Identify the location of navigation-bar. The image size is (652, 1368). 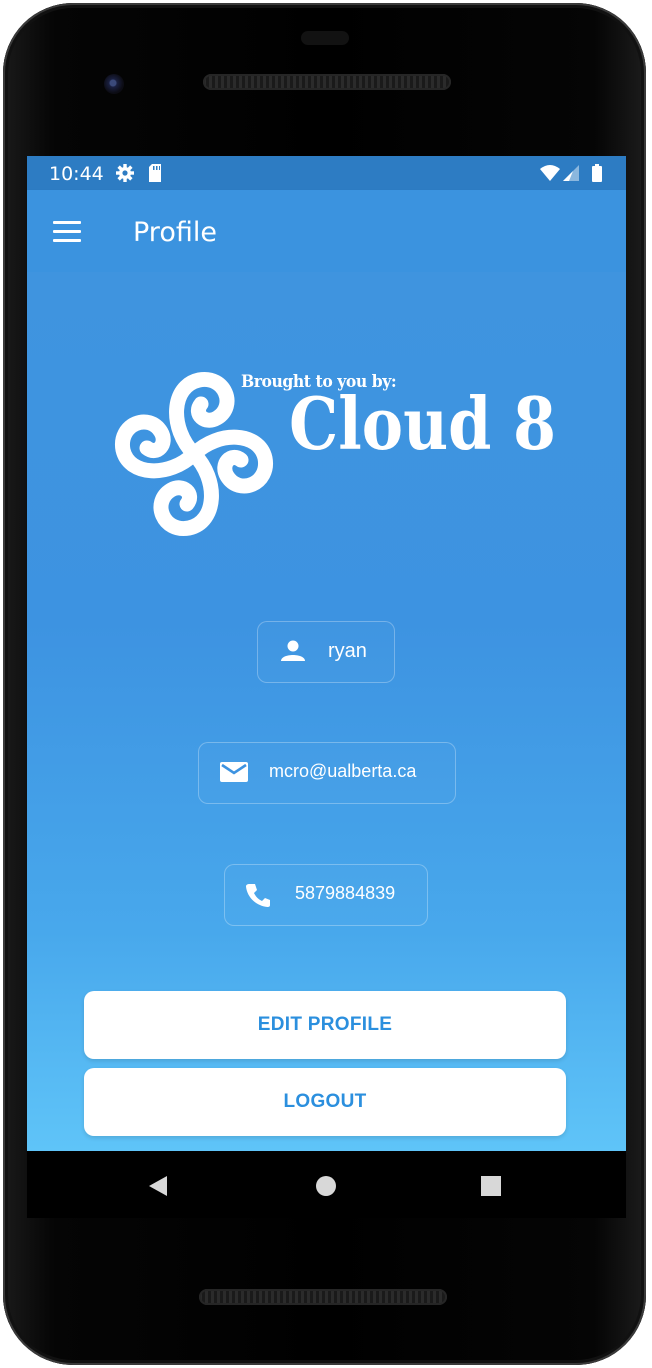
(326, 1184).